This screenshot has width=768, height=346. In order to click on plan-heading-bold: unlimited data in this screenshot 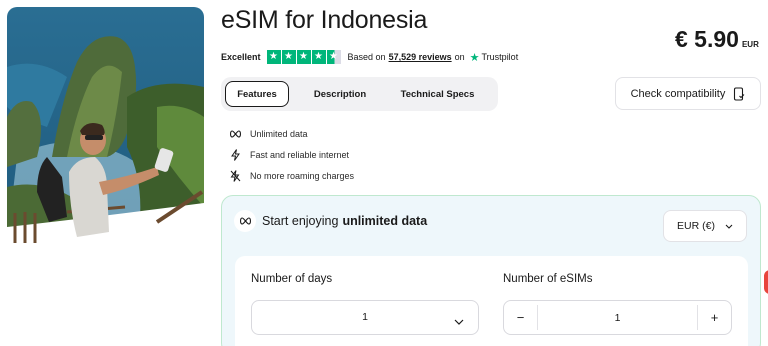, I will do `click(385, 221)`.